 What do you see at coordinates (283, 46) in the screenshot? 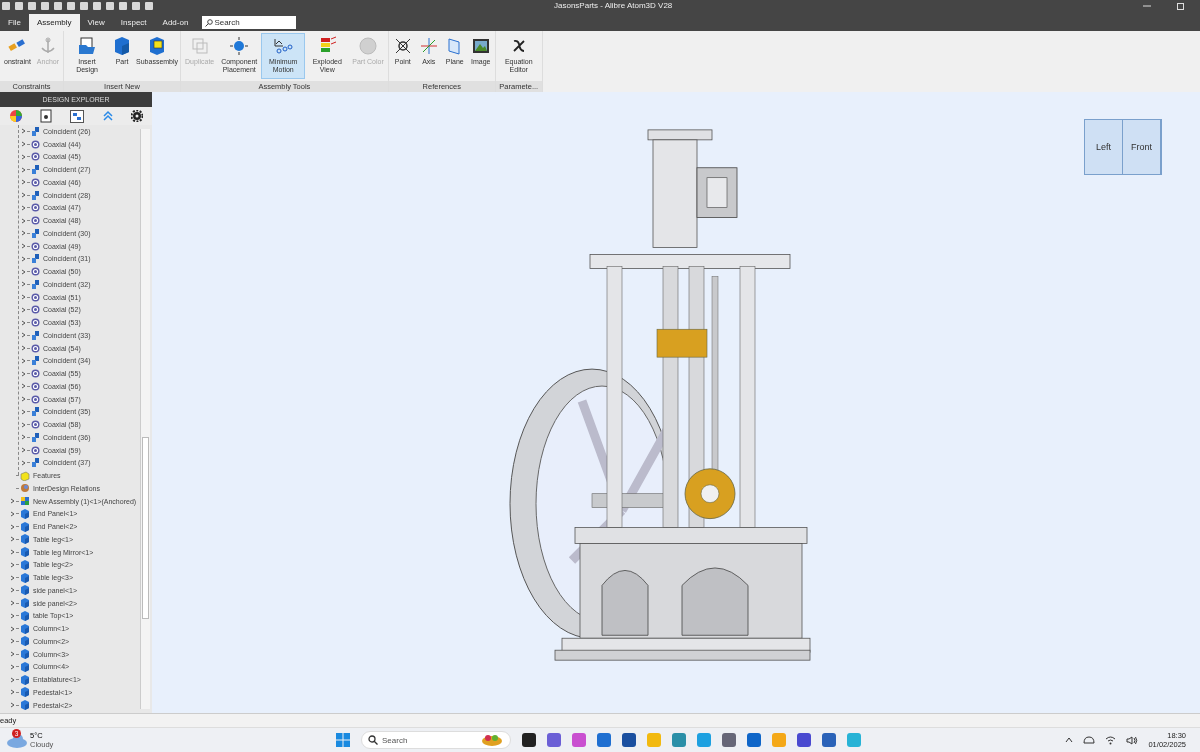
I see `motion-icon` at bounding box center [283, 46].